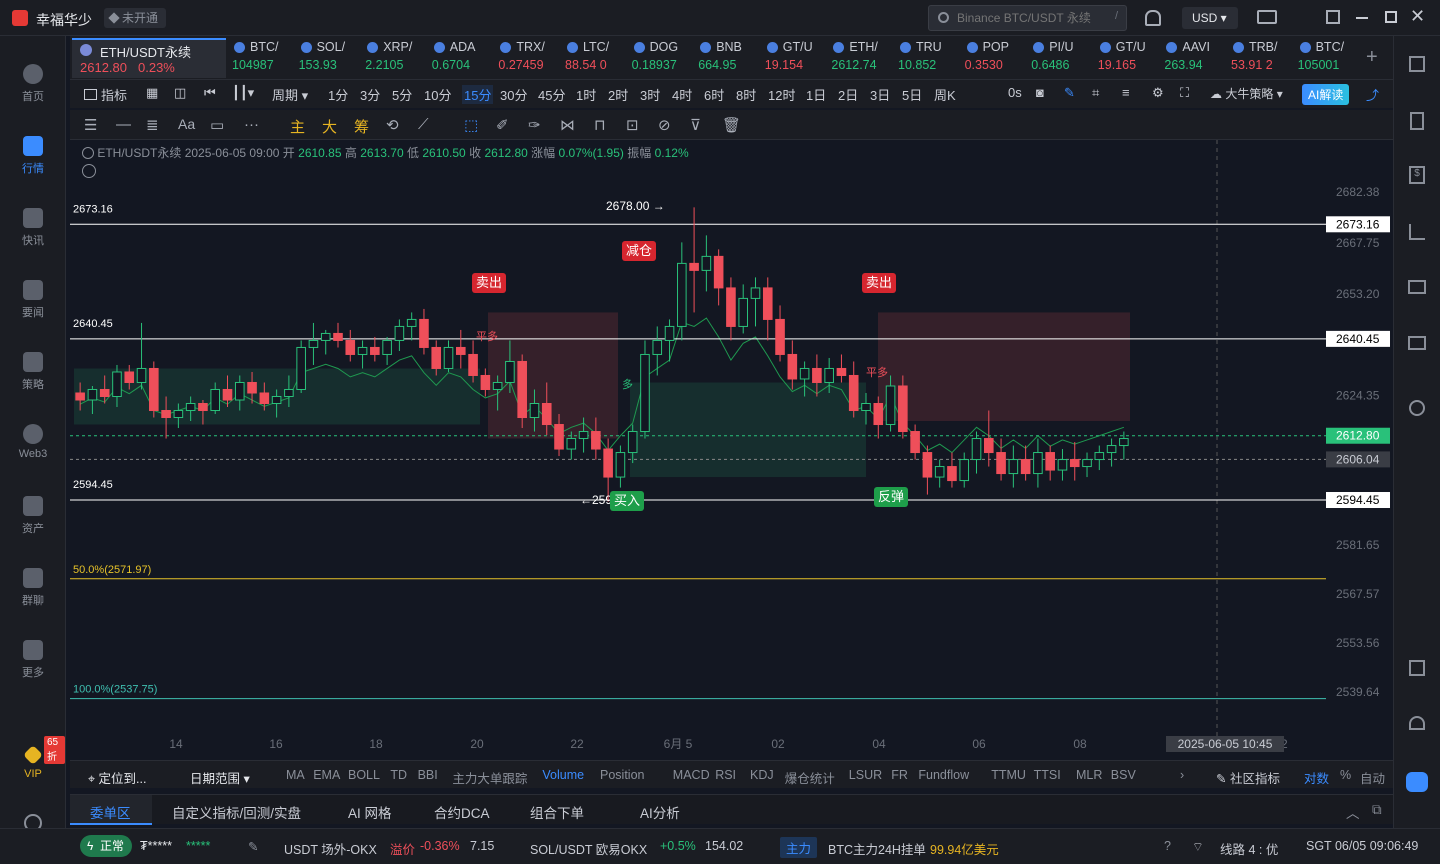 The image size is (1440, 864). Describe the element at coordinates (1129, 56) in the screenshot. I see `ticker-item: GT/U 19.165` at that location.